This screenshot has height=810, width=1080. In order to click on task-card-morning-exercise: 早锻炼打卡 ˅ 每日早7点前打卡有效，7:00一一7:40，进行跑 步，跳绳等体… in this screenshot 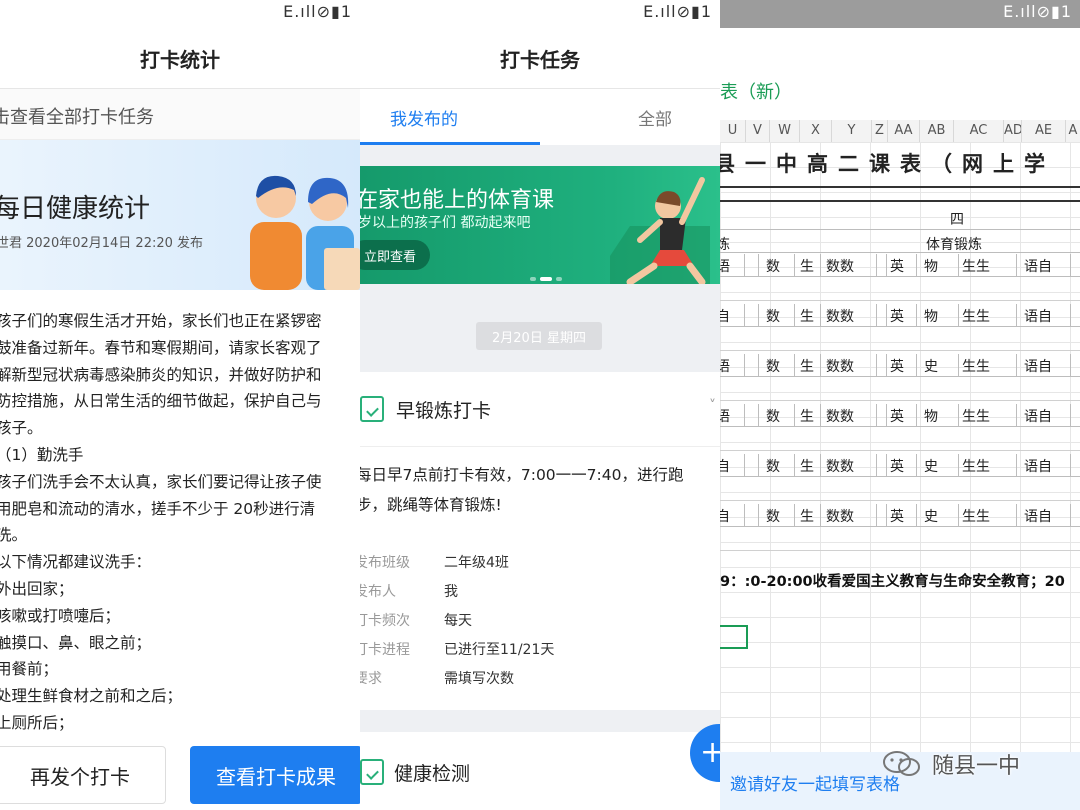, I will do `click(540, 541)`.